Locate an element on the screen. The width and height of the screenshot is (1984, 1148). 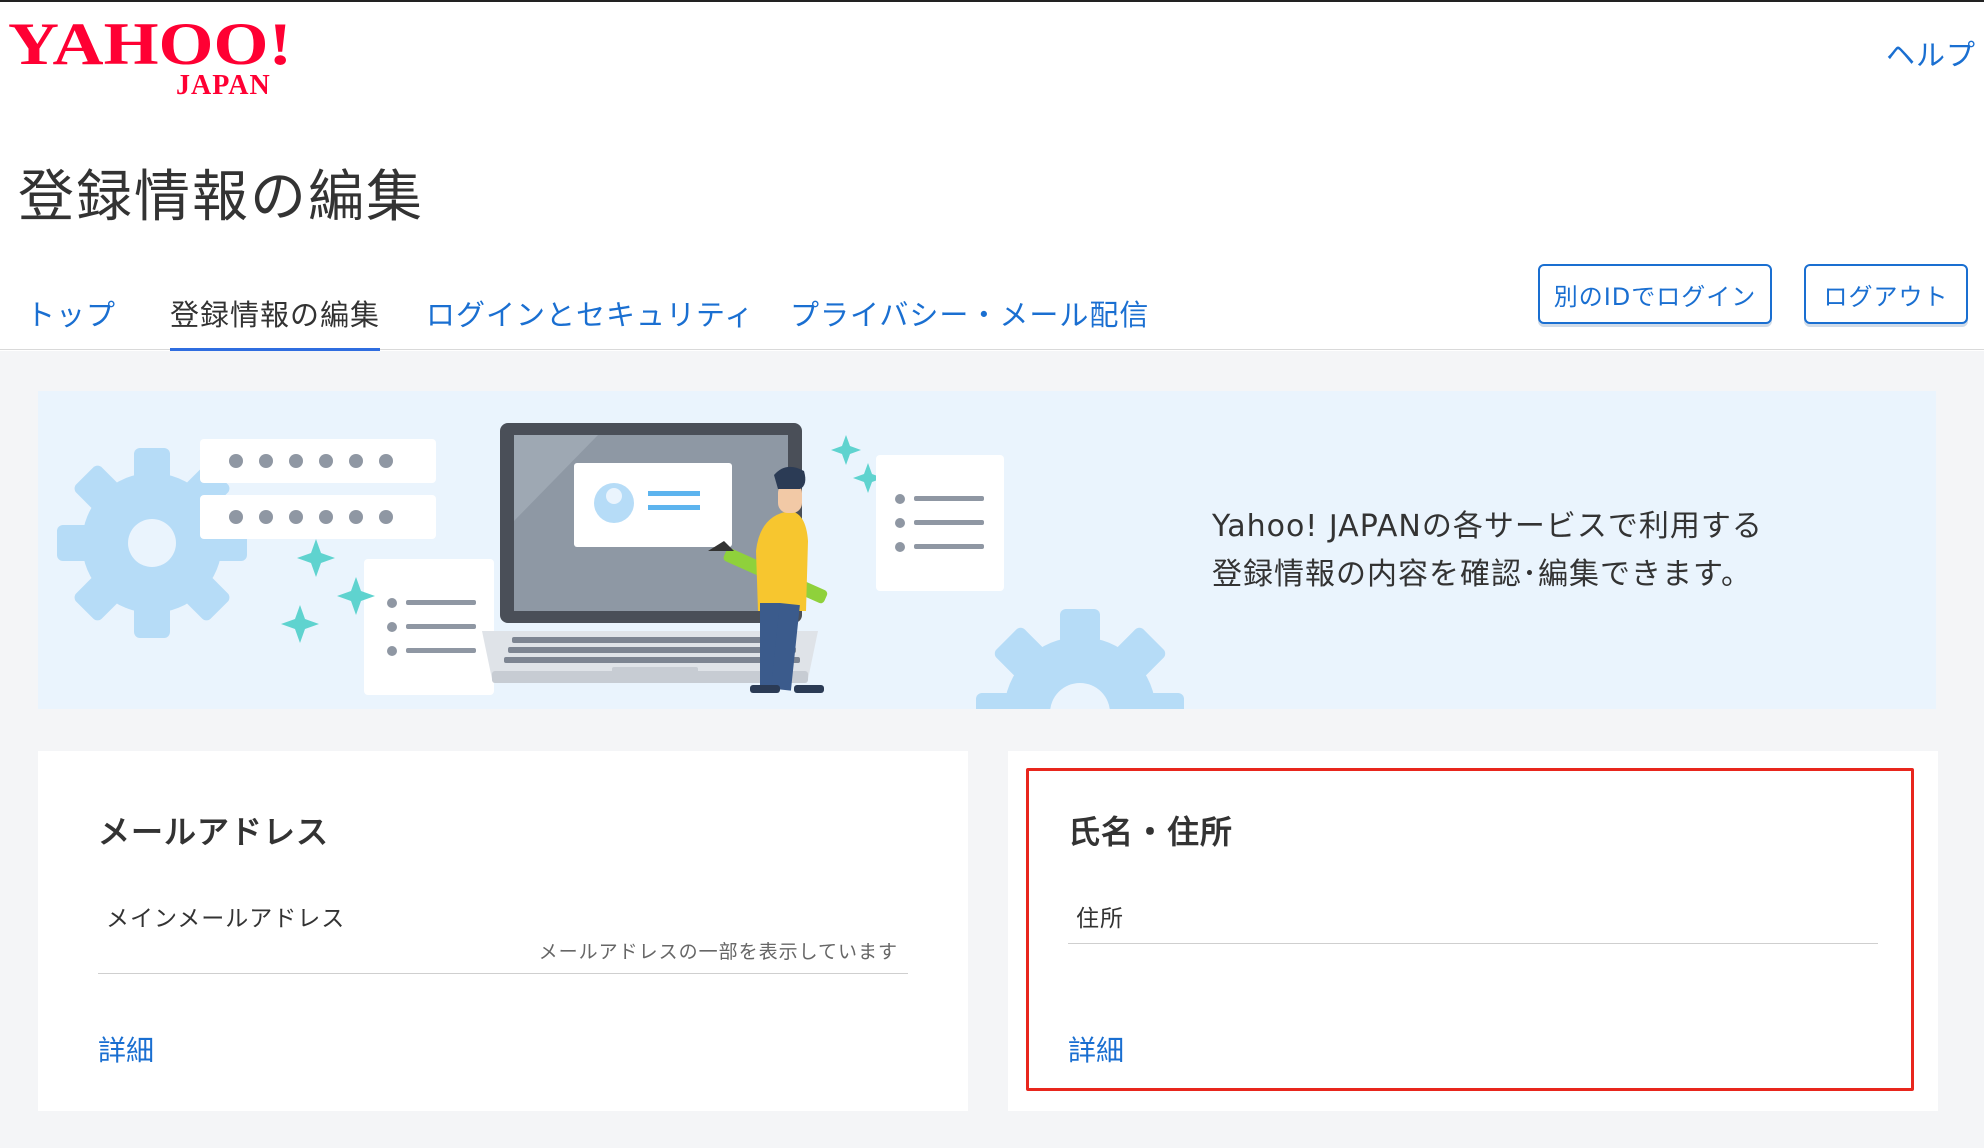
logo-icon: YAHOO! JAPAN is located at coordinates (150, 56).